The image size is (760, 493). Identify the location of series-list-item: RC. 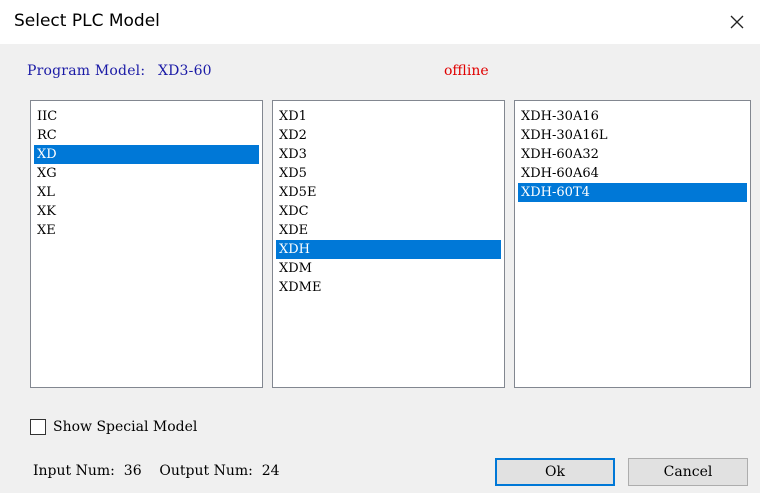
(146, 135).